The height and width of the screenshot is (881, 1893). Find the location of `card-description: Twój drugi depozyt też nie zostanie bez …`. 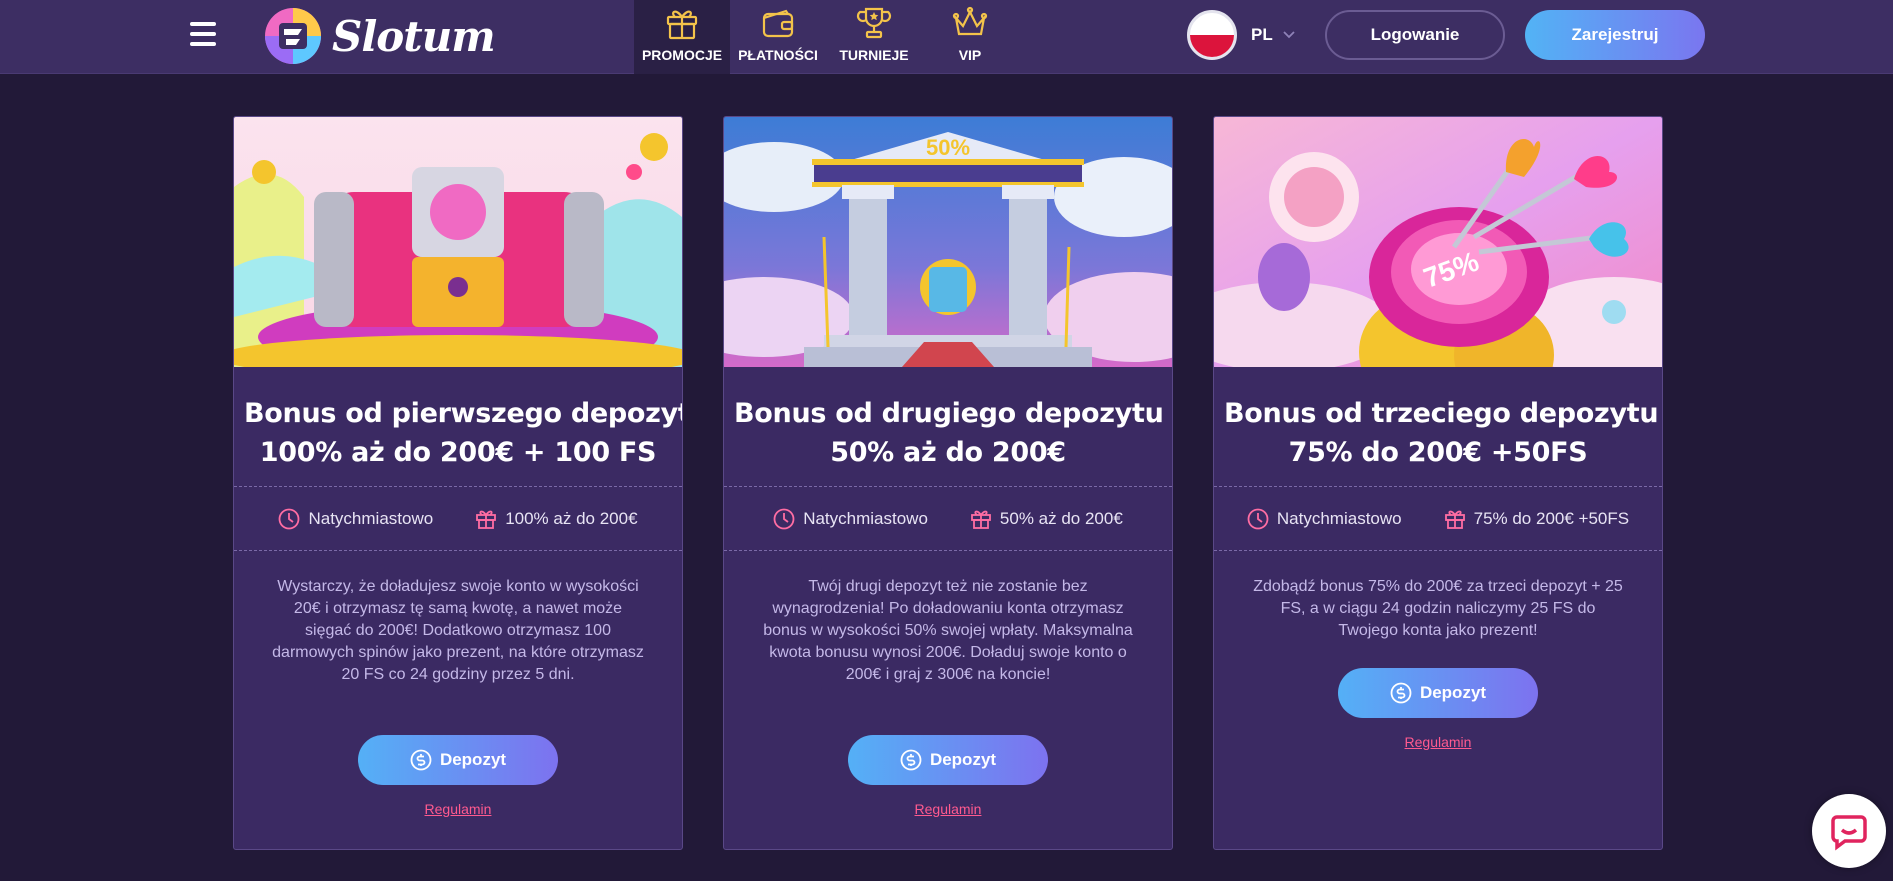

card-description: Twój drugi depozyt też nie zostanie bez … is located at coordinates (948, 630).